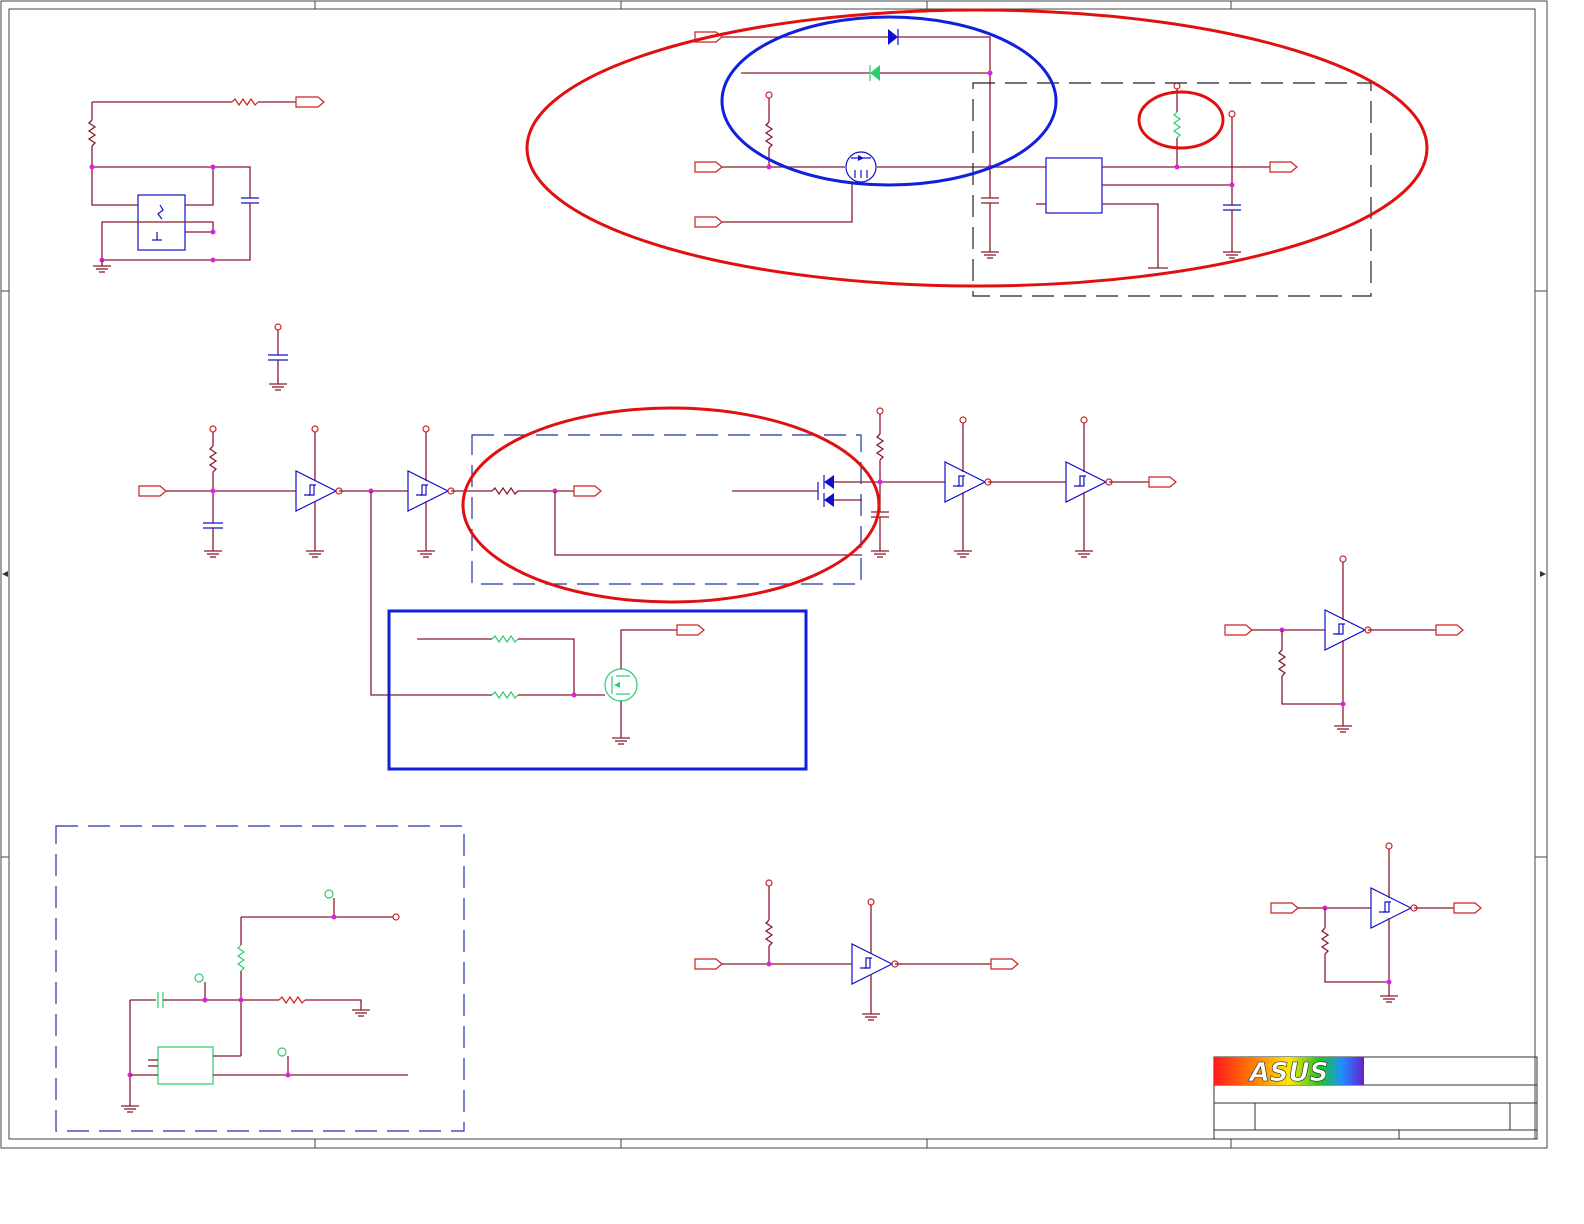  I want to click on asus-logo-text: ASUS, so click(1288, 1073).